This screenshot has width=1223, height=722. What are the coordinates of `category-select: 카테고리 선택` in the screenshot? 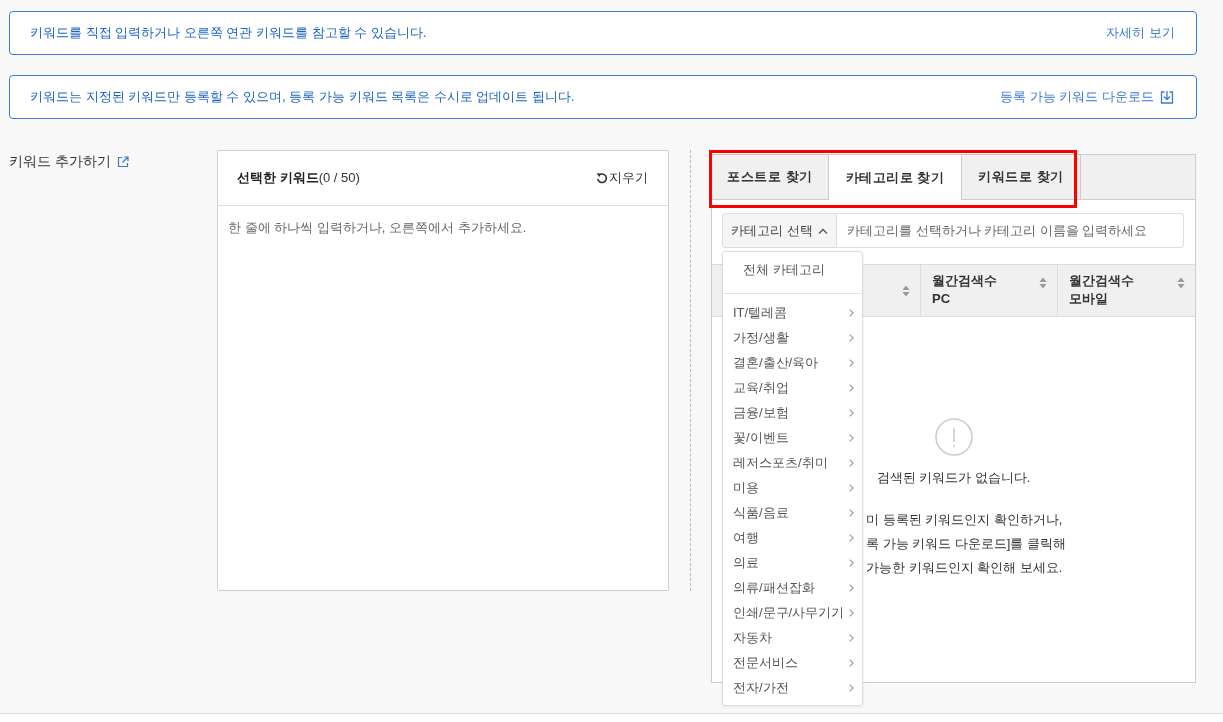 It's located at (779, 230).